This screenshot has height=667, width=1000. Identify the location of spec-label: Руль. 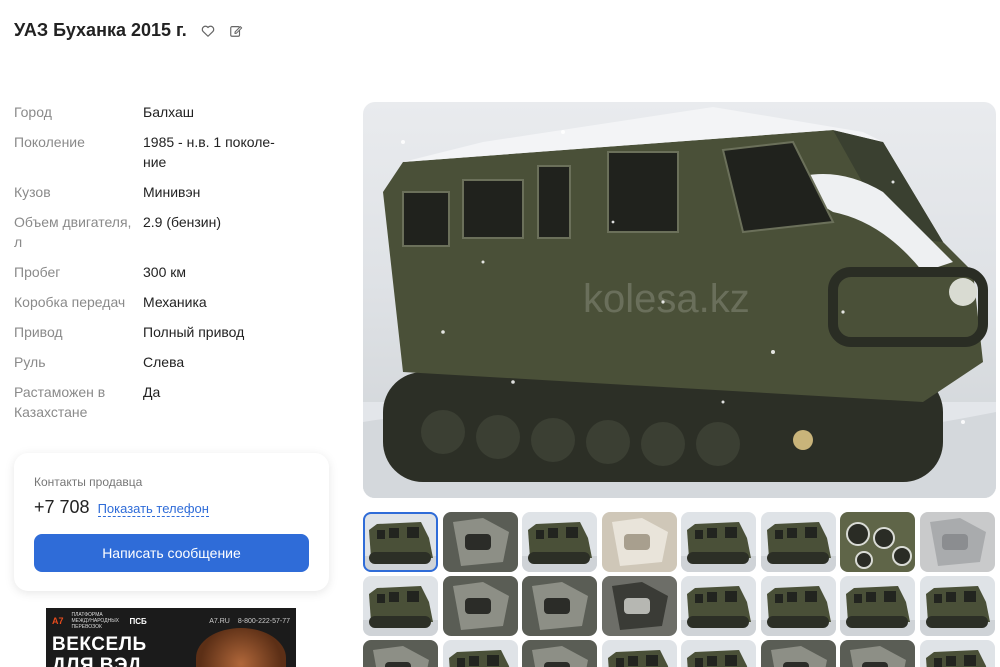
(30, 362).